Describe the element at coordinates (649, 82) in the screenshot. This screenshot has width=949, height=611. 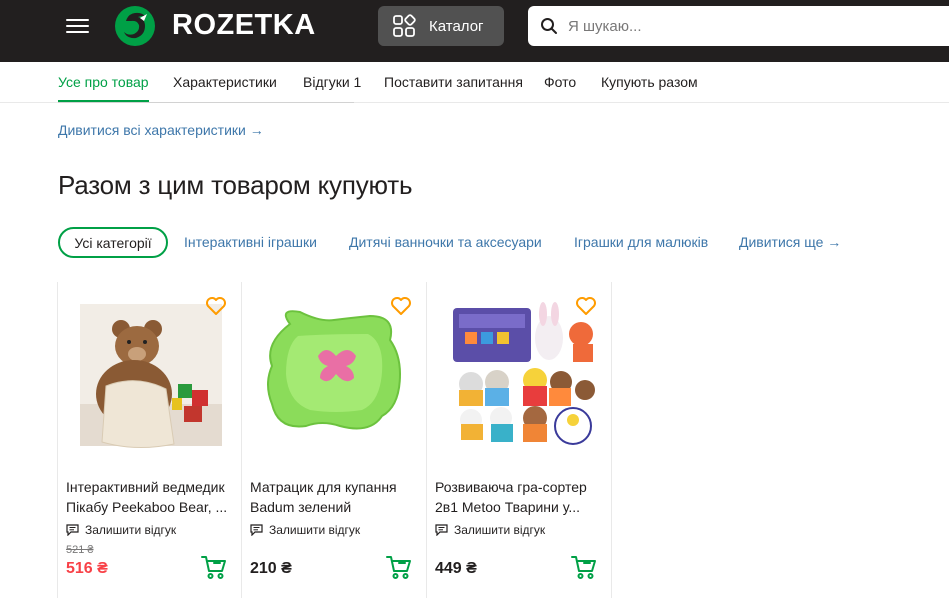
I see `tab-bought-together: Купують разом` at that location.